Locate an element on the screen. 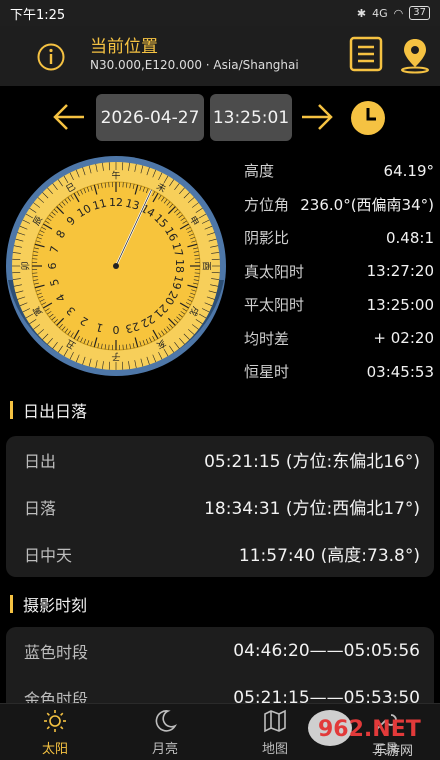 This screenshot has width=440, height=760. sunrise-section-title: 日出日落 is located at coordinates (48, 410).